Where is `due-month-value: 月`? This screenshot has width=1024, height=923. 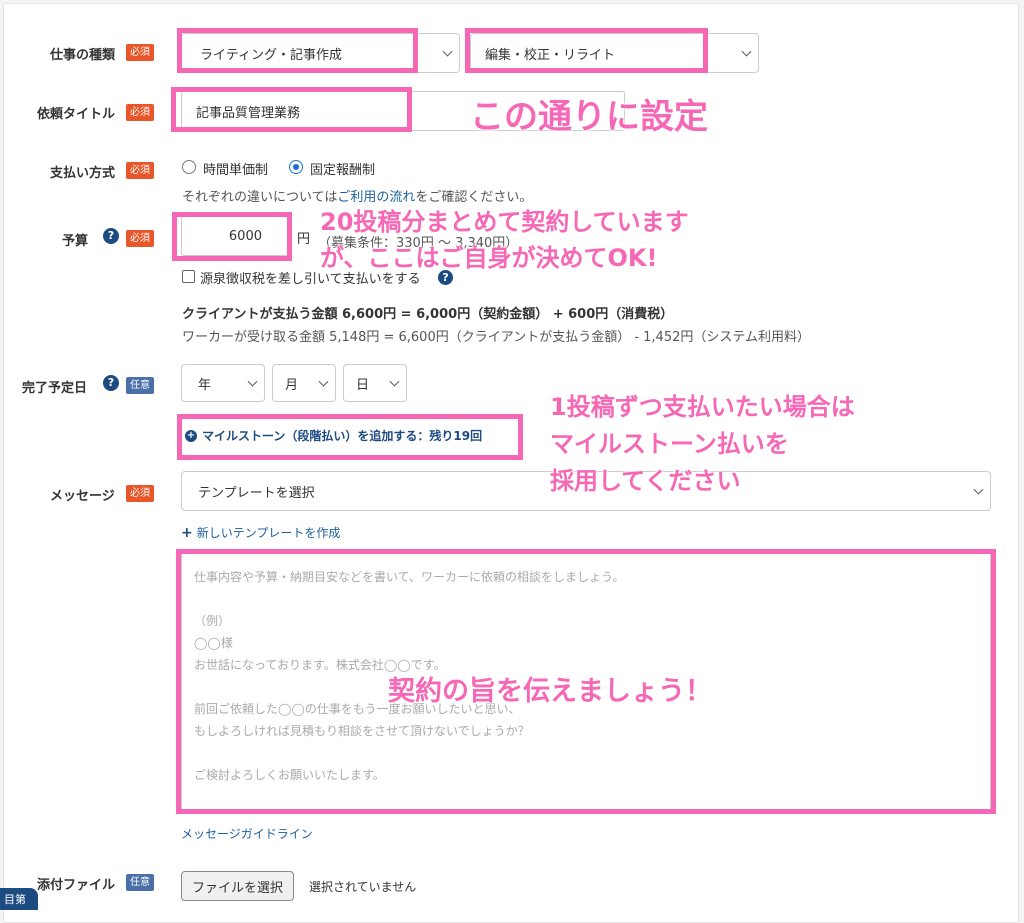
due-month-value: 月 is located at coordinates (292, 385).